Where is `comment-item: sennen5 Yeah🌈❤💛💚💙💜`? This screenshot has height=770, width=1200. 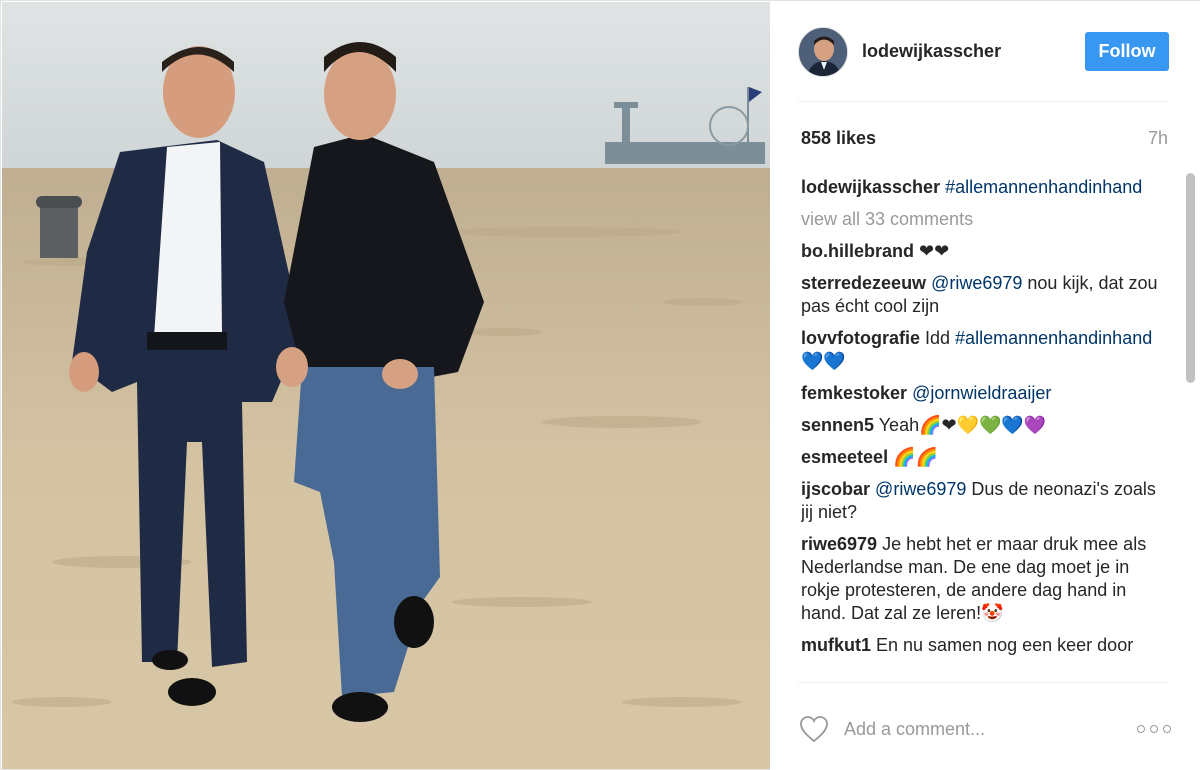 comment-item: sennen5 Yeah🌈❤💛💚💙💜 is located at coordinates (981, 425).